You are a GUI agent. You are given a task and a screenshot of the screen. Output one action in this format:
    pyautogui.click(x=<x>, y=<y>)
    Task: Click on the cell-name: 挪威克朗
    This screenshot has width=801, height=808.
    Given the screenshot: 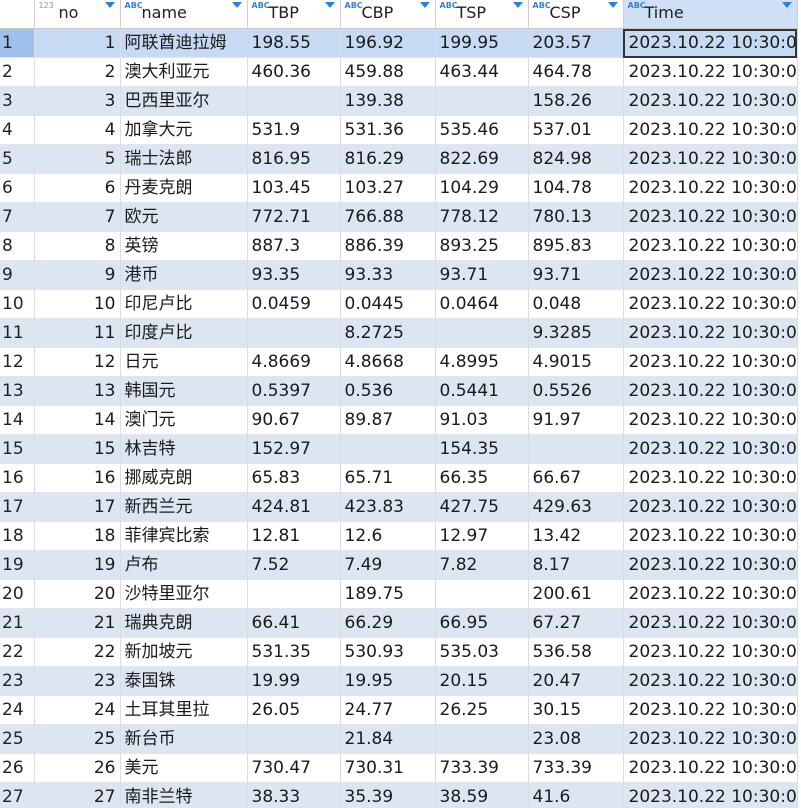 What is the action you would take?
    pyautogui.click(x=184, y=478)
    